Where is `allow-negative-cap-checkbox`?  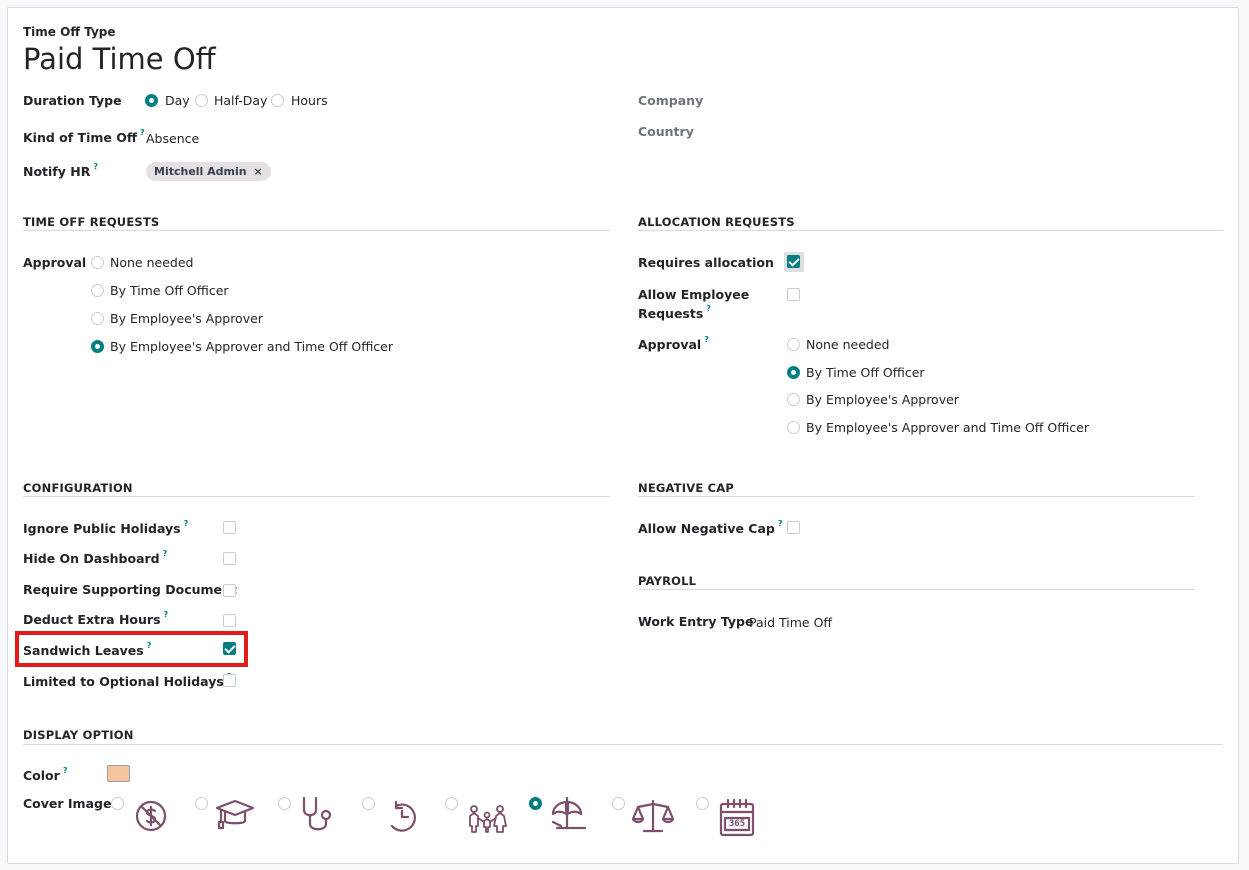
allow-negative-cap-checkbox is located at coordinates (793, 527).